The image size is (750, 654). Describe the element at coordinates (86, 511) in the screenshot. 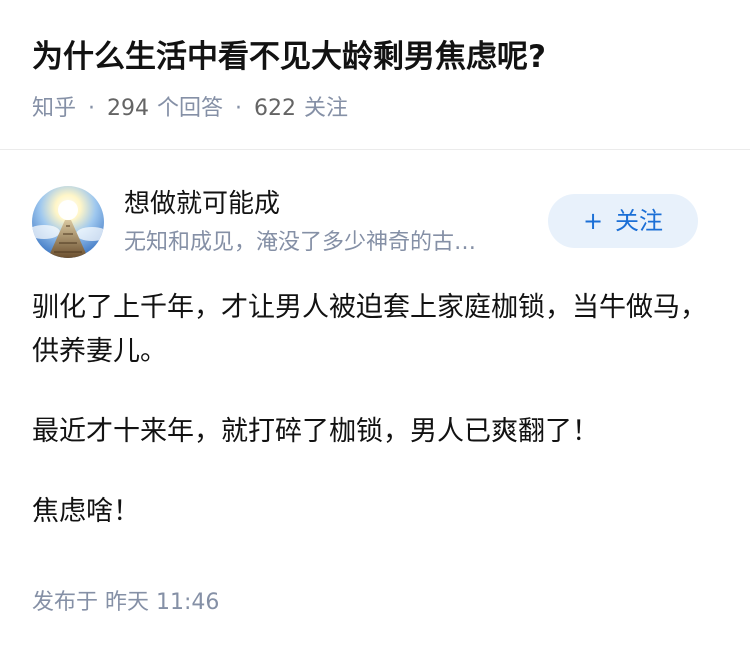

I see `answer-paragraph: 焦虑啥！` at that location.